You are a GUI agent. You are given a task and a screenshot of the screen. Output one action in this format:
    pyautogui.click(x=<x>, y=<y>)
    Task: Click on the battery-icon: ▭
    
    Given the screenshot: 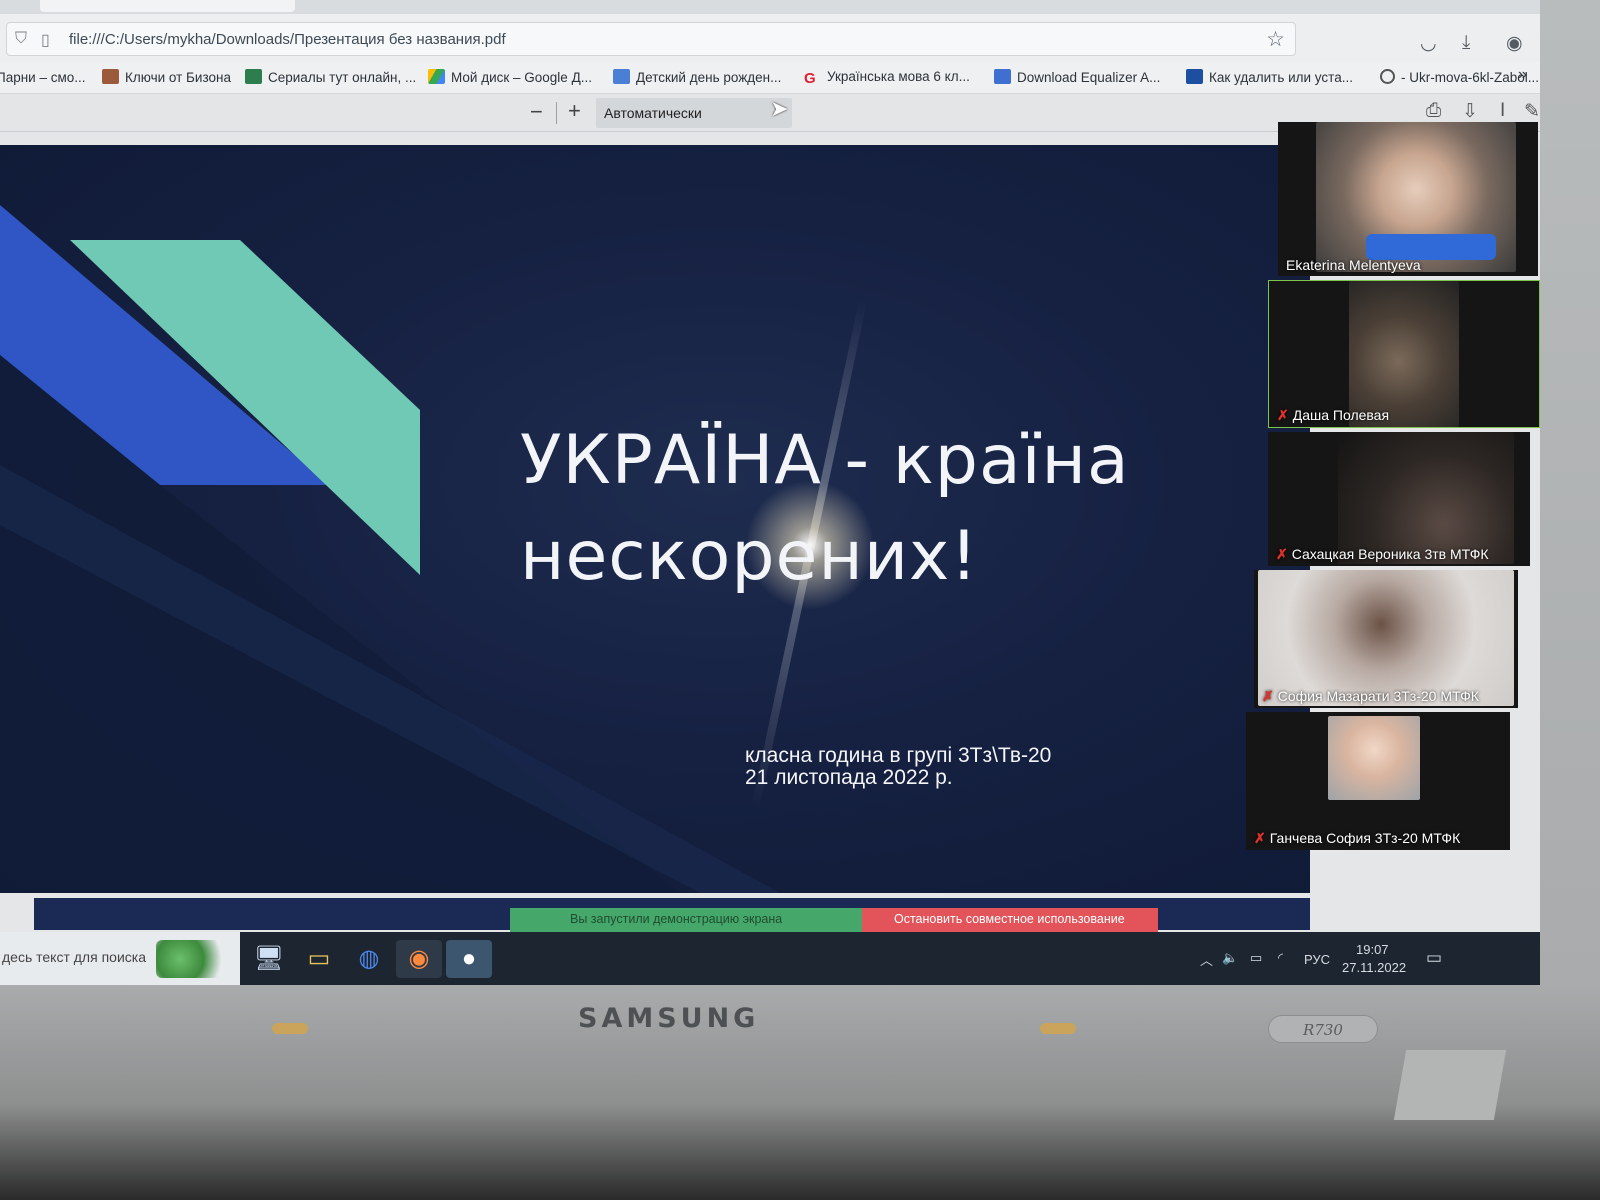 What is the action you would take?
    pyautogui.click(x=1256, y=958)
    